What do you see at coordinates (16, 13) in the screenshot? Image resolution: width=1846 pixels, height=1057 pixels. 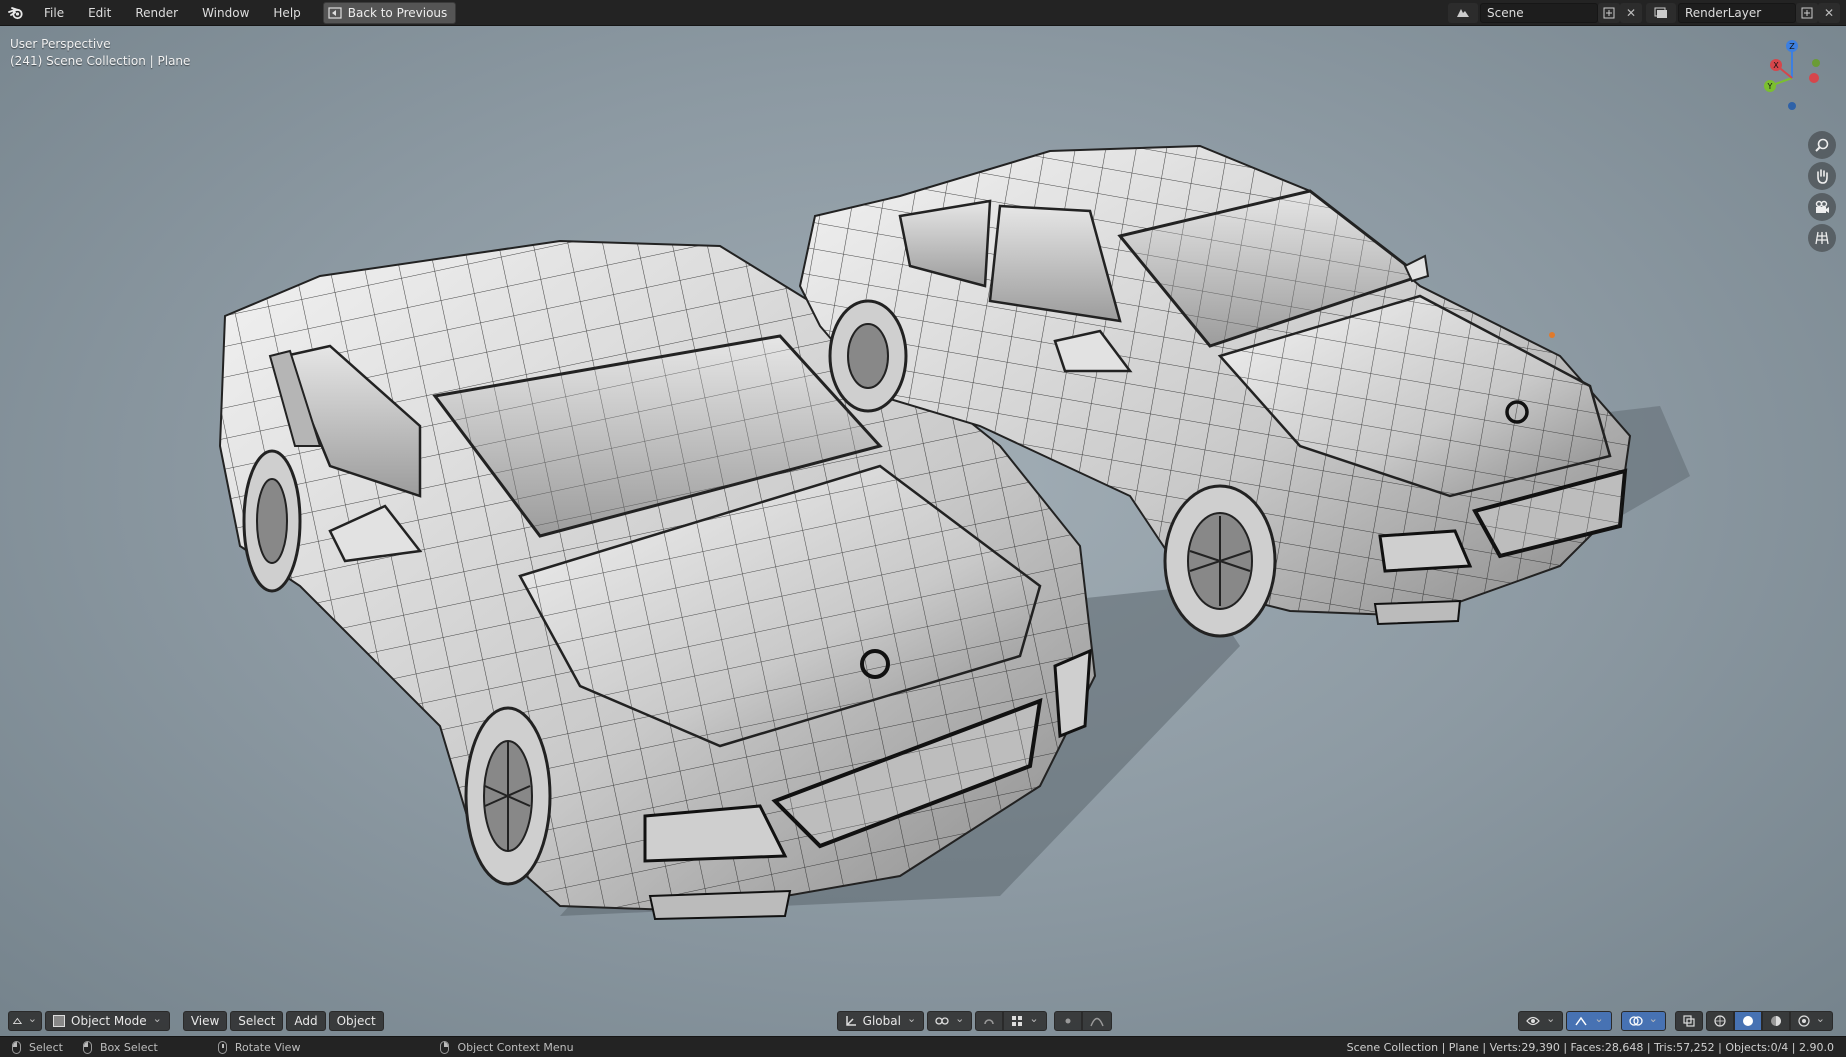 I see `blender-logo-icon` at bounding box center [16, 13].